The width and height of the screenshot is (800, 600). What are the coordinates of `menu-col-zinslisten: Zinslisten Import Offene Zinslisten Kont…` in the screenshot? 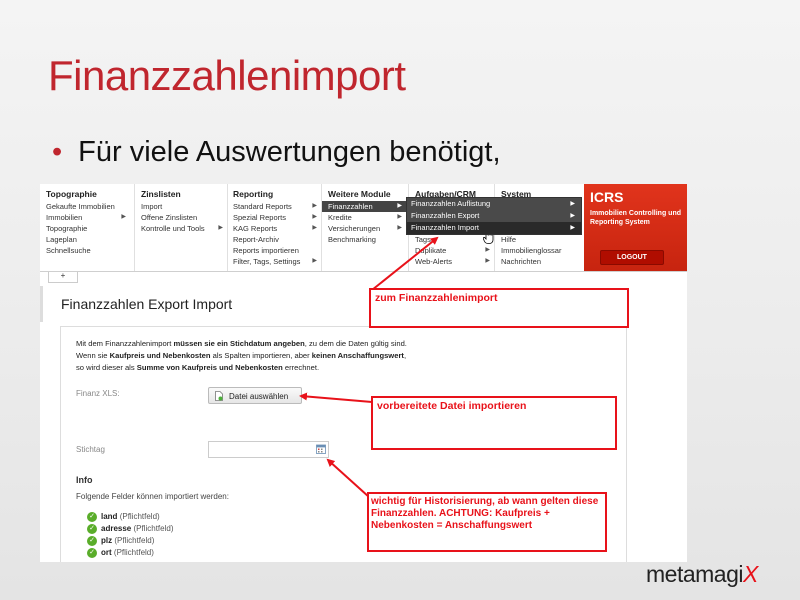 It's located at (181, 227).